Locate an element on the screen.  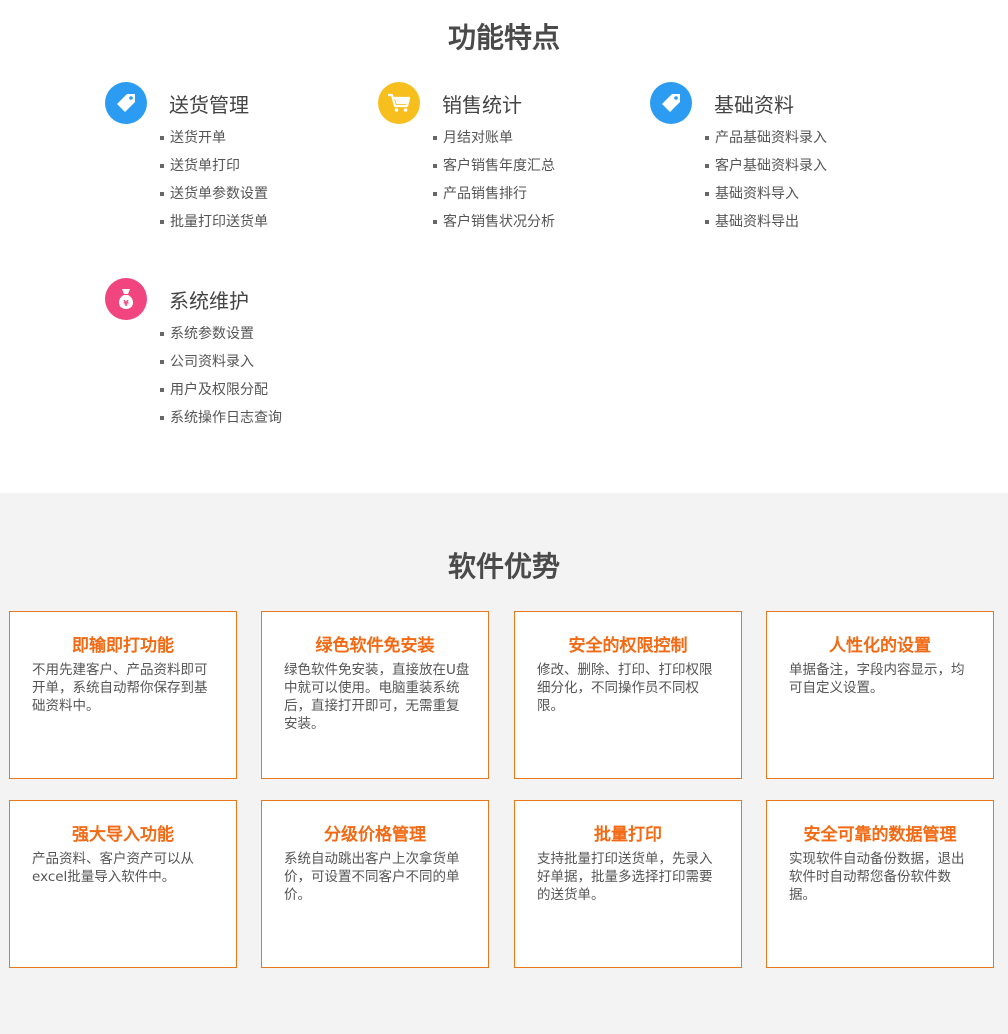
advantage-card: 分级价格管理 系统自动跳出客户上次拿货单价，可设置不同客户不同的单价。 is located at coordinates (375, 884).